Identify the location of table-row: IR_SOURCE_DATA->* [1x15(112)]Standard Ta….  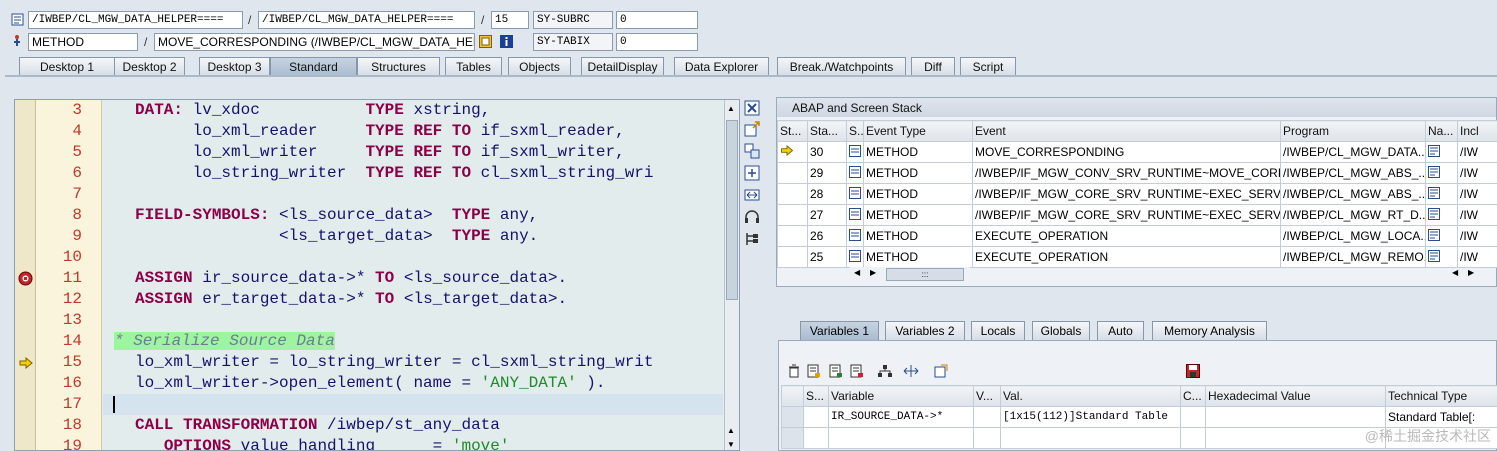
(1139, 417).